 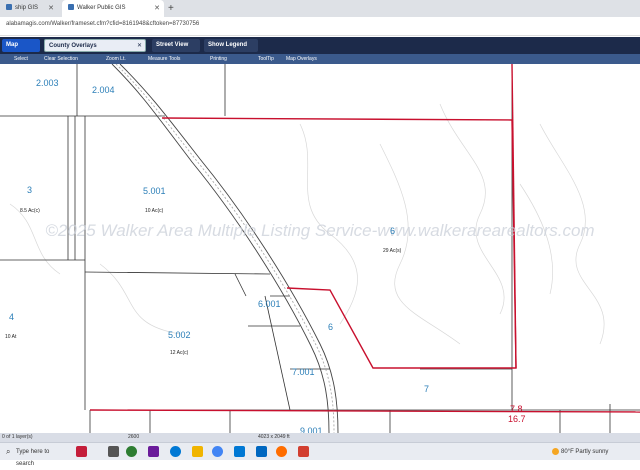 What do you see at coordinates (239, 451) in the screenshot?
I see `mail-icon` at bounding box center [239, 451].